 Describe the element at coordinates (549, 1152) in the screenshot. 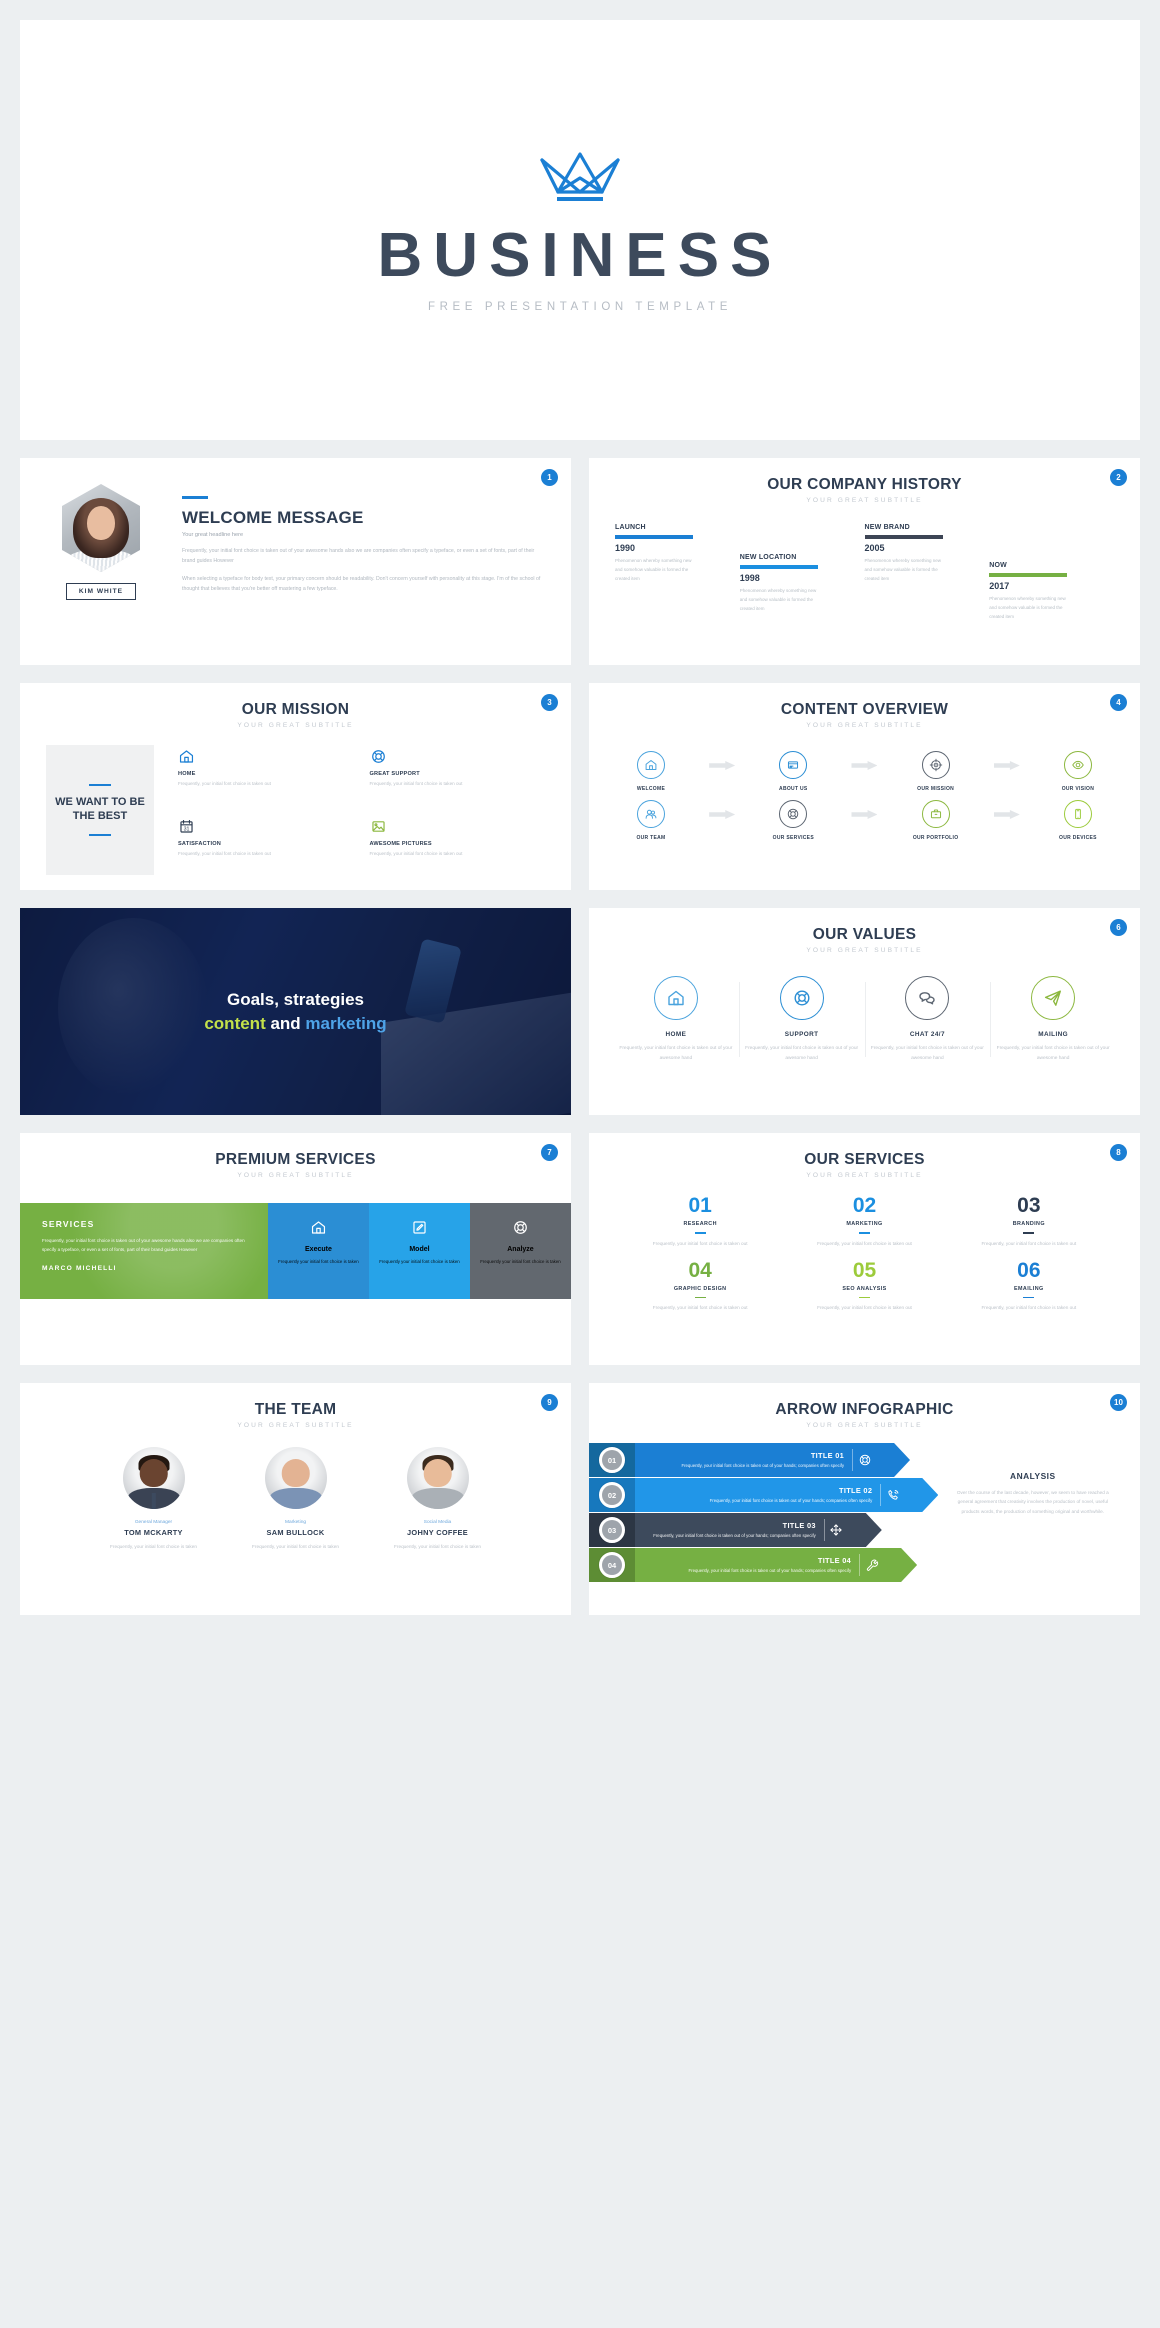

I see `slide-number-badge: 7` at that location.